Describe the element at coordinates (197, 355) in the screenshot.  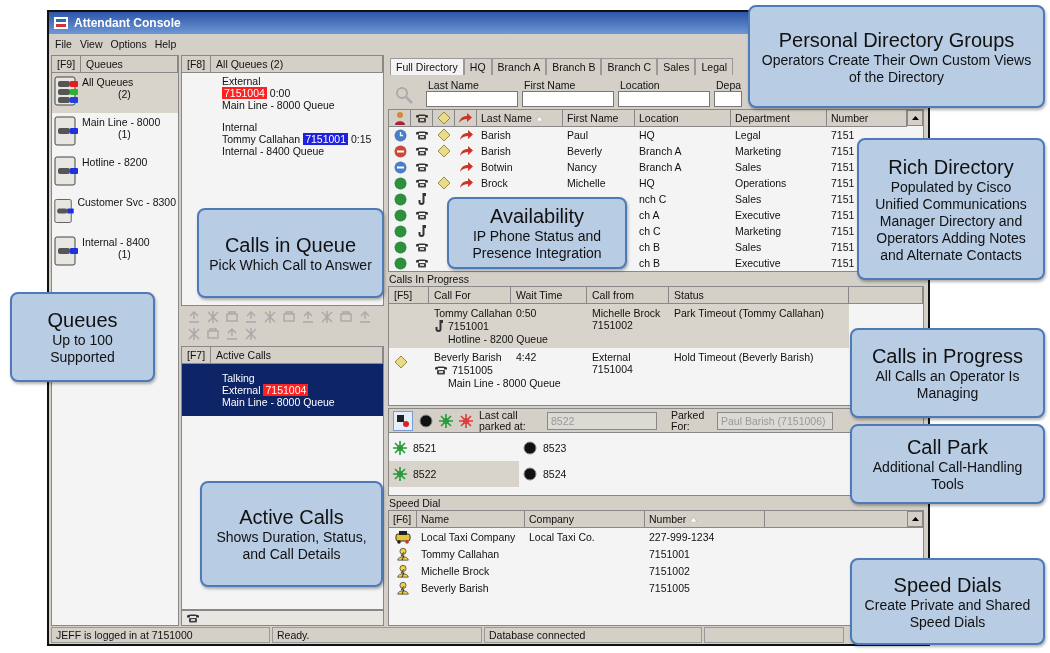
I see `shortcut-key-header: [F7]` at that location.